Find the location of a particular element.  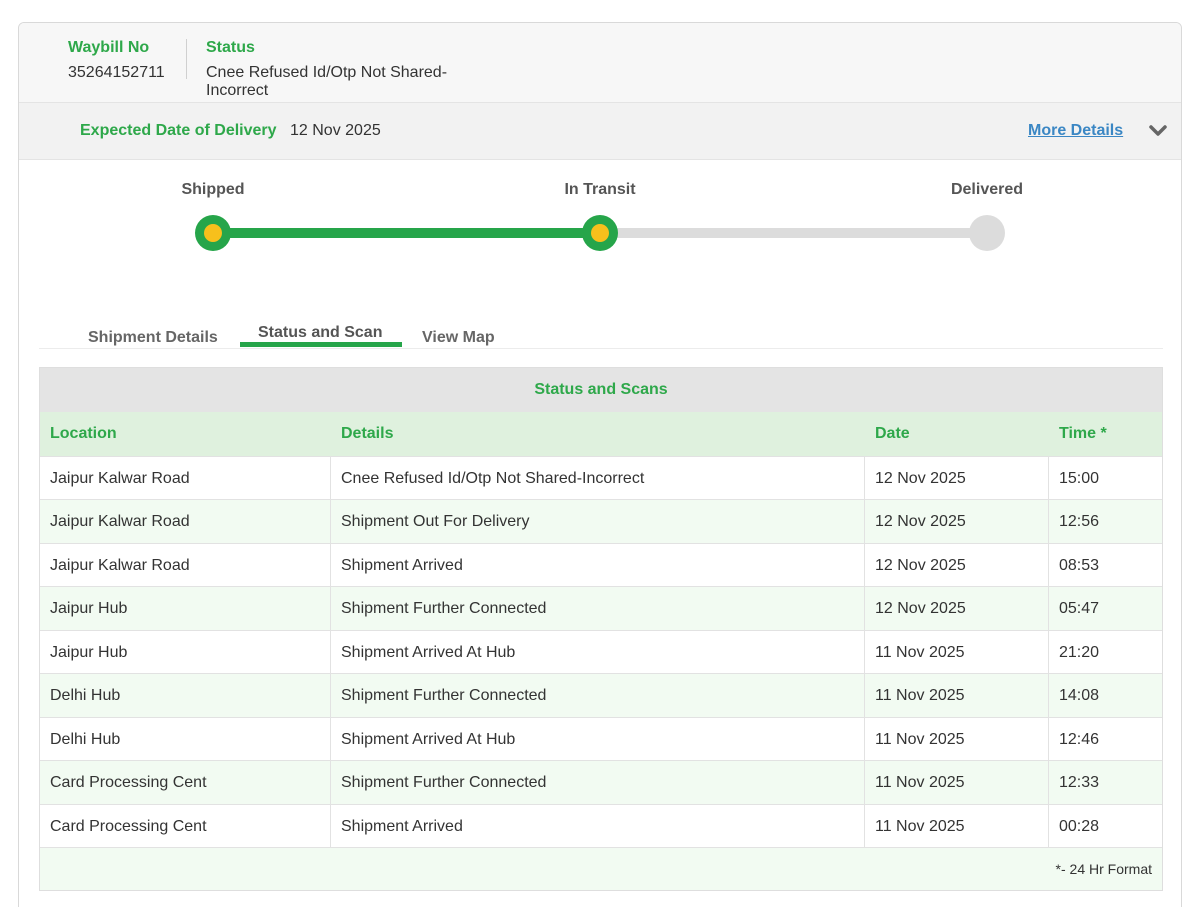

column-header-date: Date is located at coordinates (892, 433).